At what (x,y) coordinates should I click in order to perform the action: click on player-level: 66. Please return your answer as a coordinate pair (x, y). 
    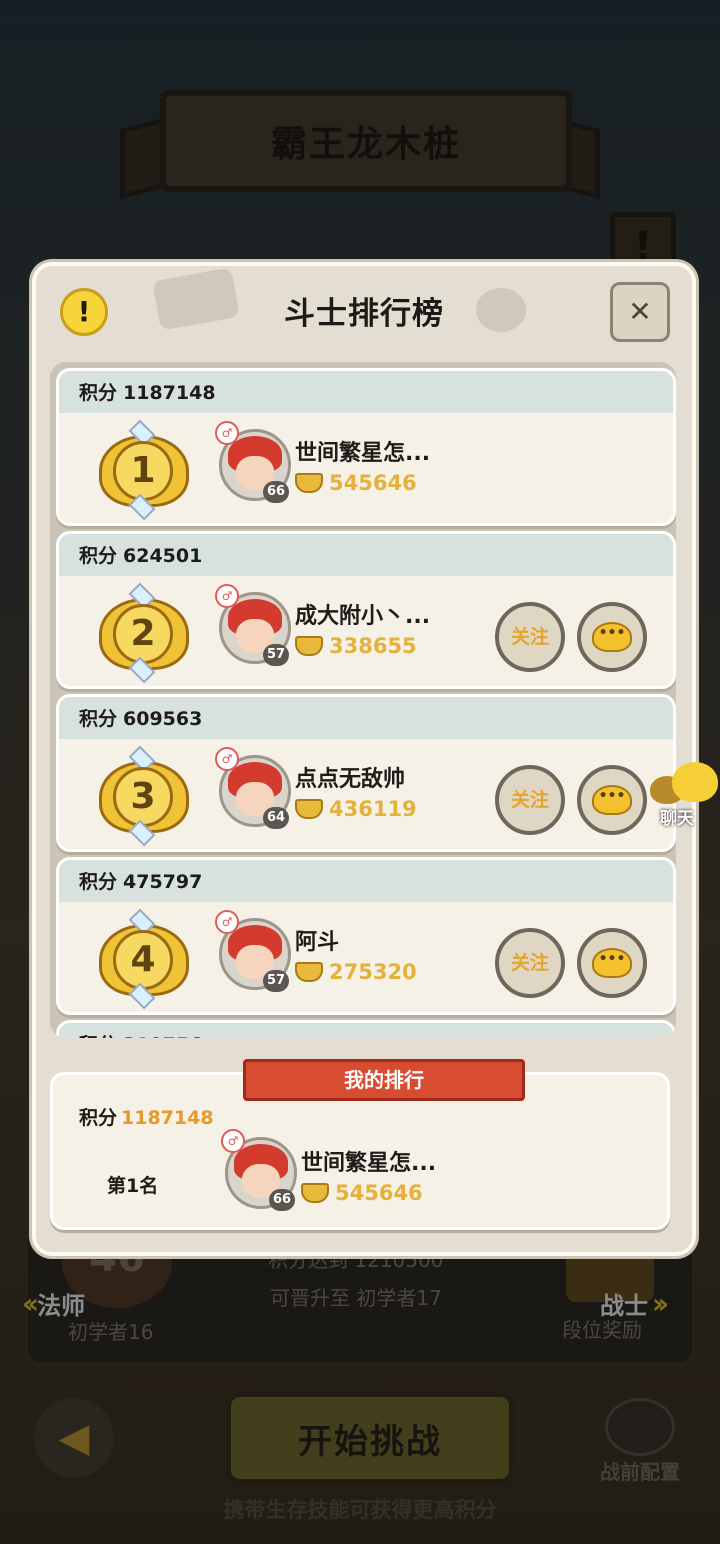
    Looking at the image, I should click on (276, 492).